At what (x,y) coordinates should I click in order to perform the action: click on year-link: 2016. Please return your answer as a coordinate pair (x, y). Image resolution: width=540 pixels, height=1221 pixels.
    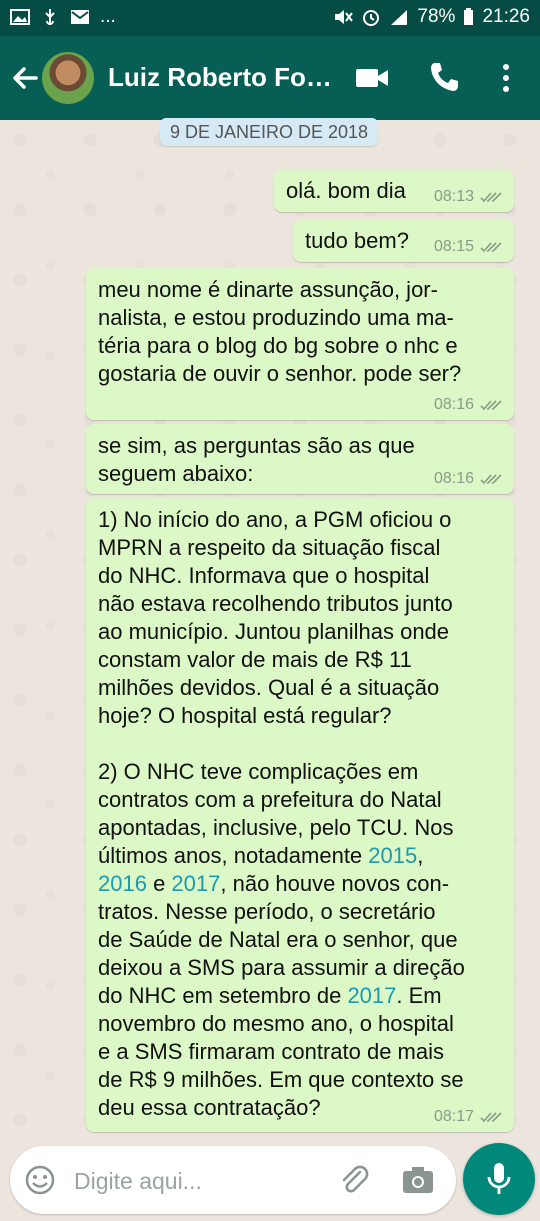
    Looking at the image, I should click on (122, 883).